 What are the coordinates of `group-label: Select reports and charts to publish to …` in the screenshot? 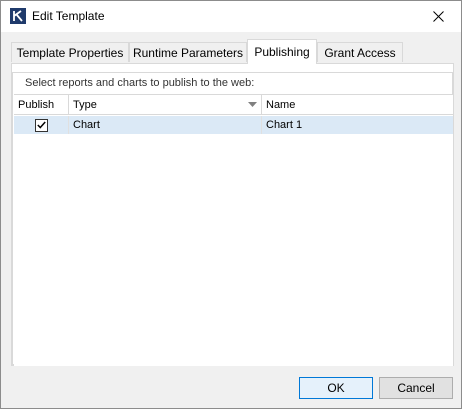 It's located at (140, 83).